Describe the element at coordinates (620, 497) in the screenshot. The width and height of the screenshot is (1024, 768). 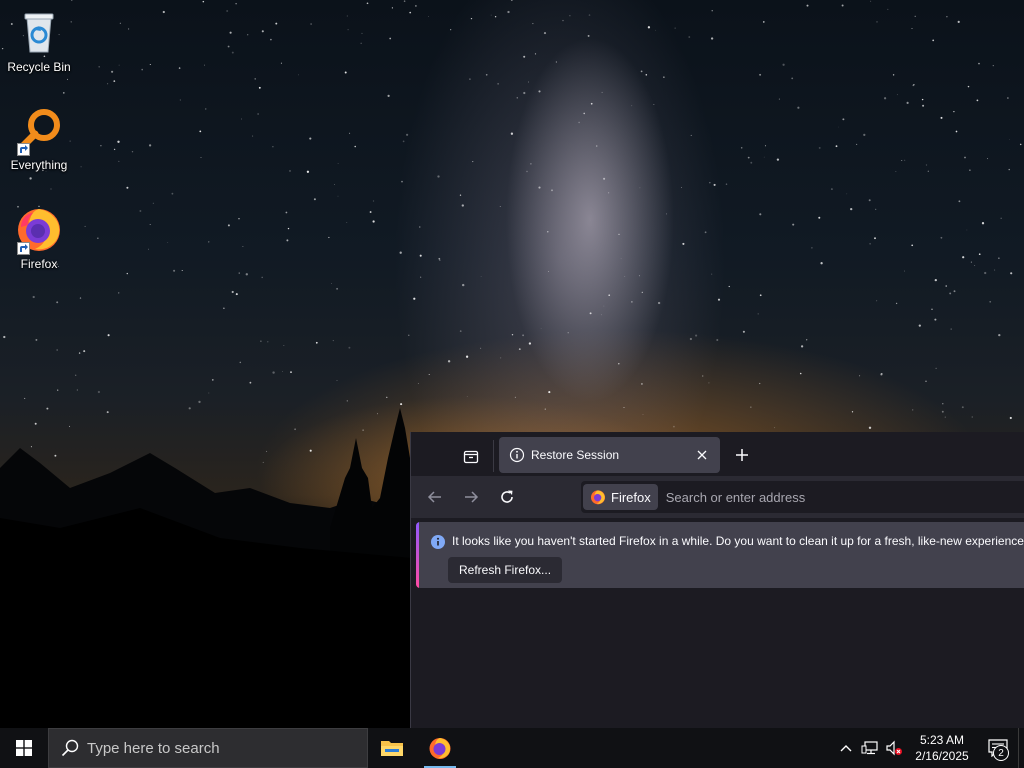
I see `identity-box: Firefox` at that location.